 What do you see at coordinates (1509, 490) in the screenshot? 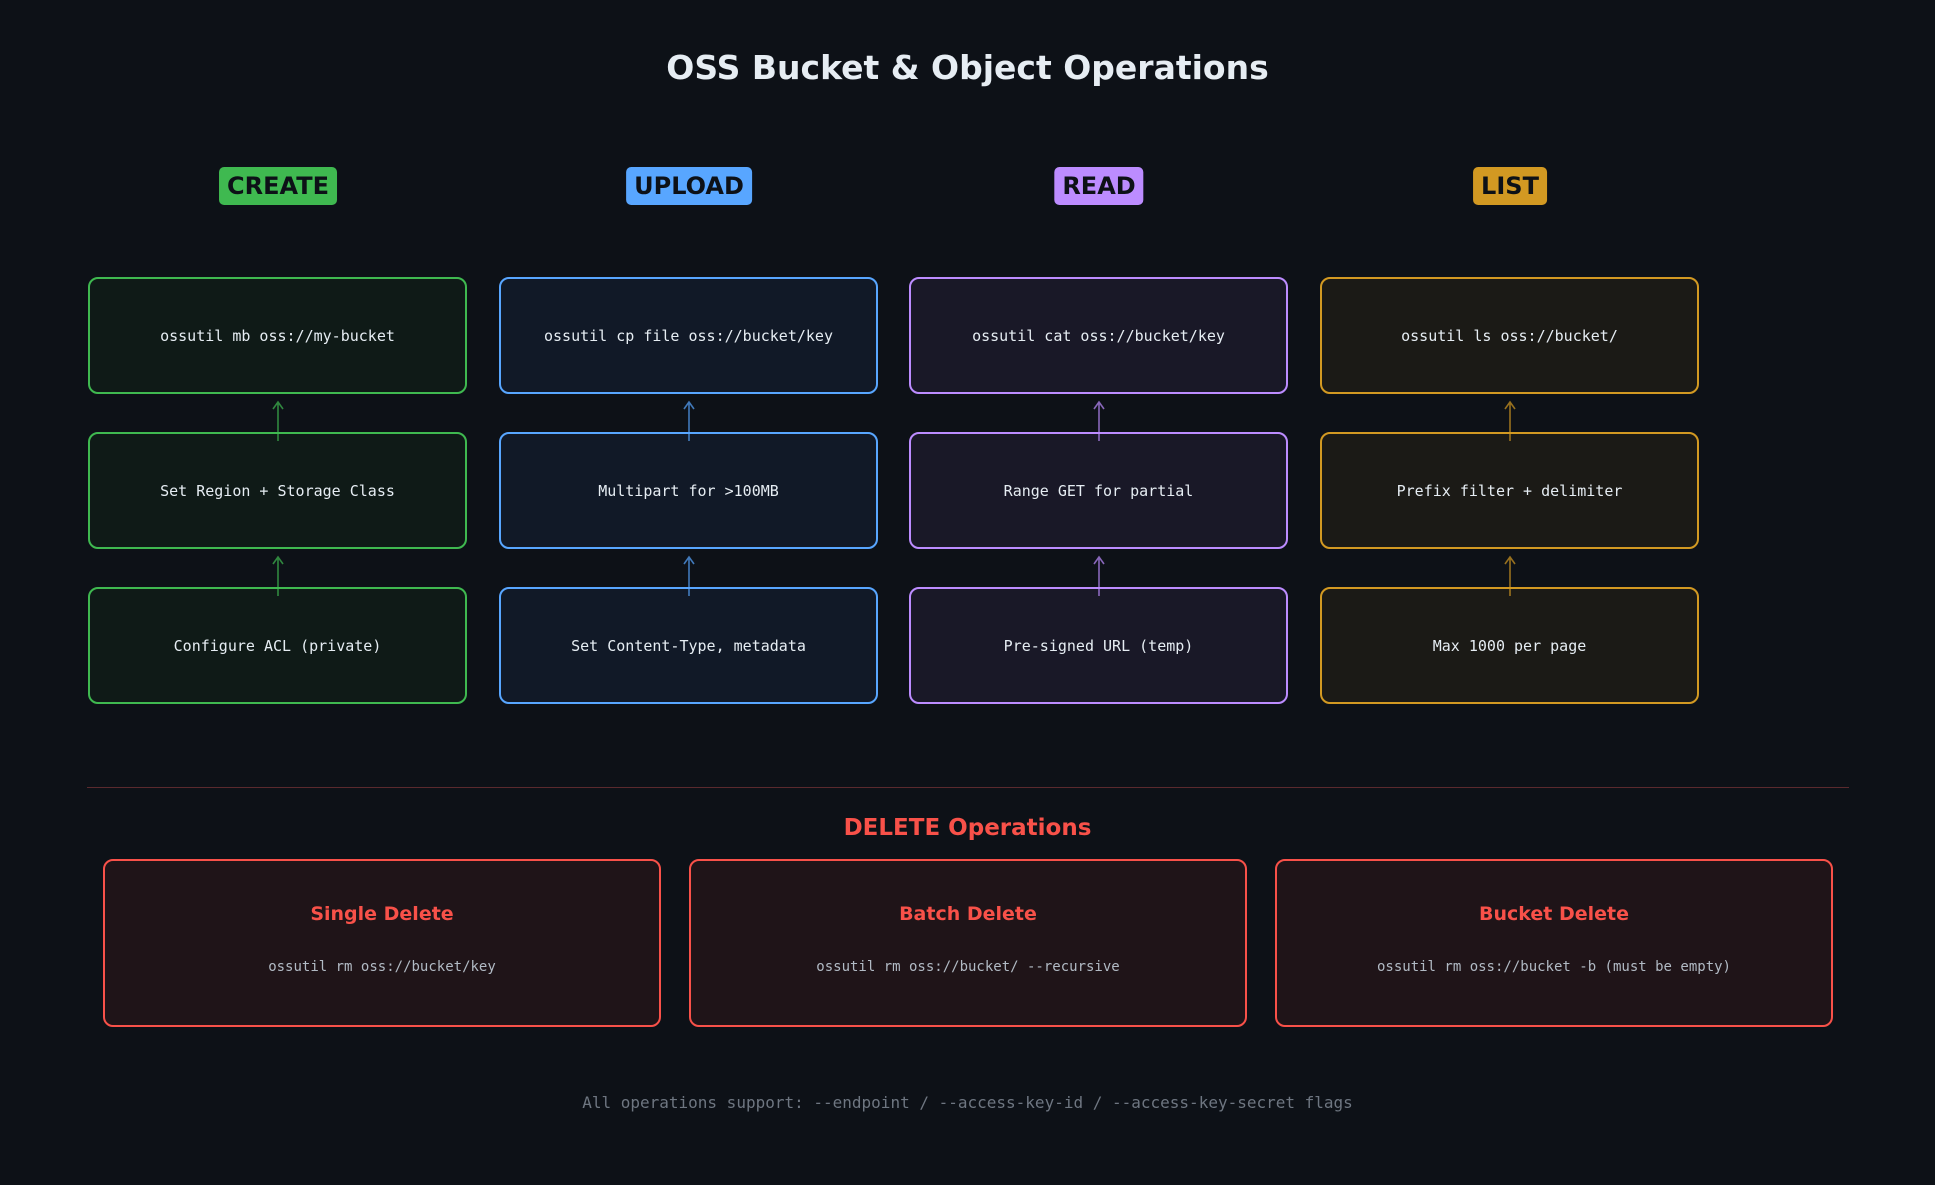
I see `list-step-prefix: Prefix filter + delimiter` at bounding box center [1509, 490].